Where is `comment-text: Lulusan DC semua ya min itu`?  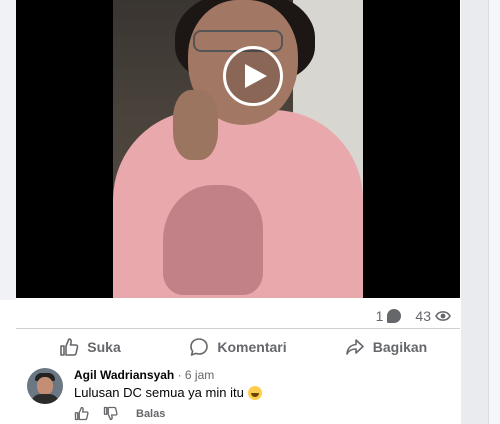
comment-text: Lulusan DC semua ya min itu is located at coordinates (168, 392).